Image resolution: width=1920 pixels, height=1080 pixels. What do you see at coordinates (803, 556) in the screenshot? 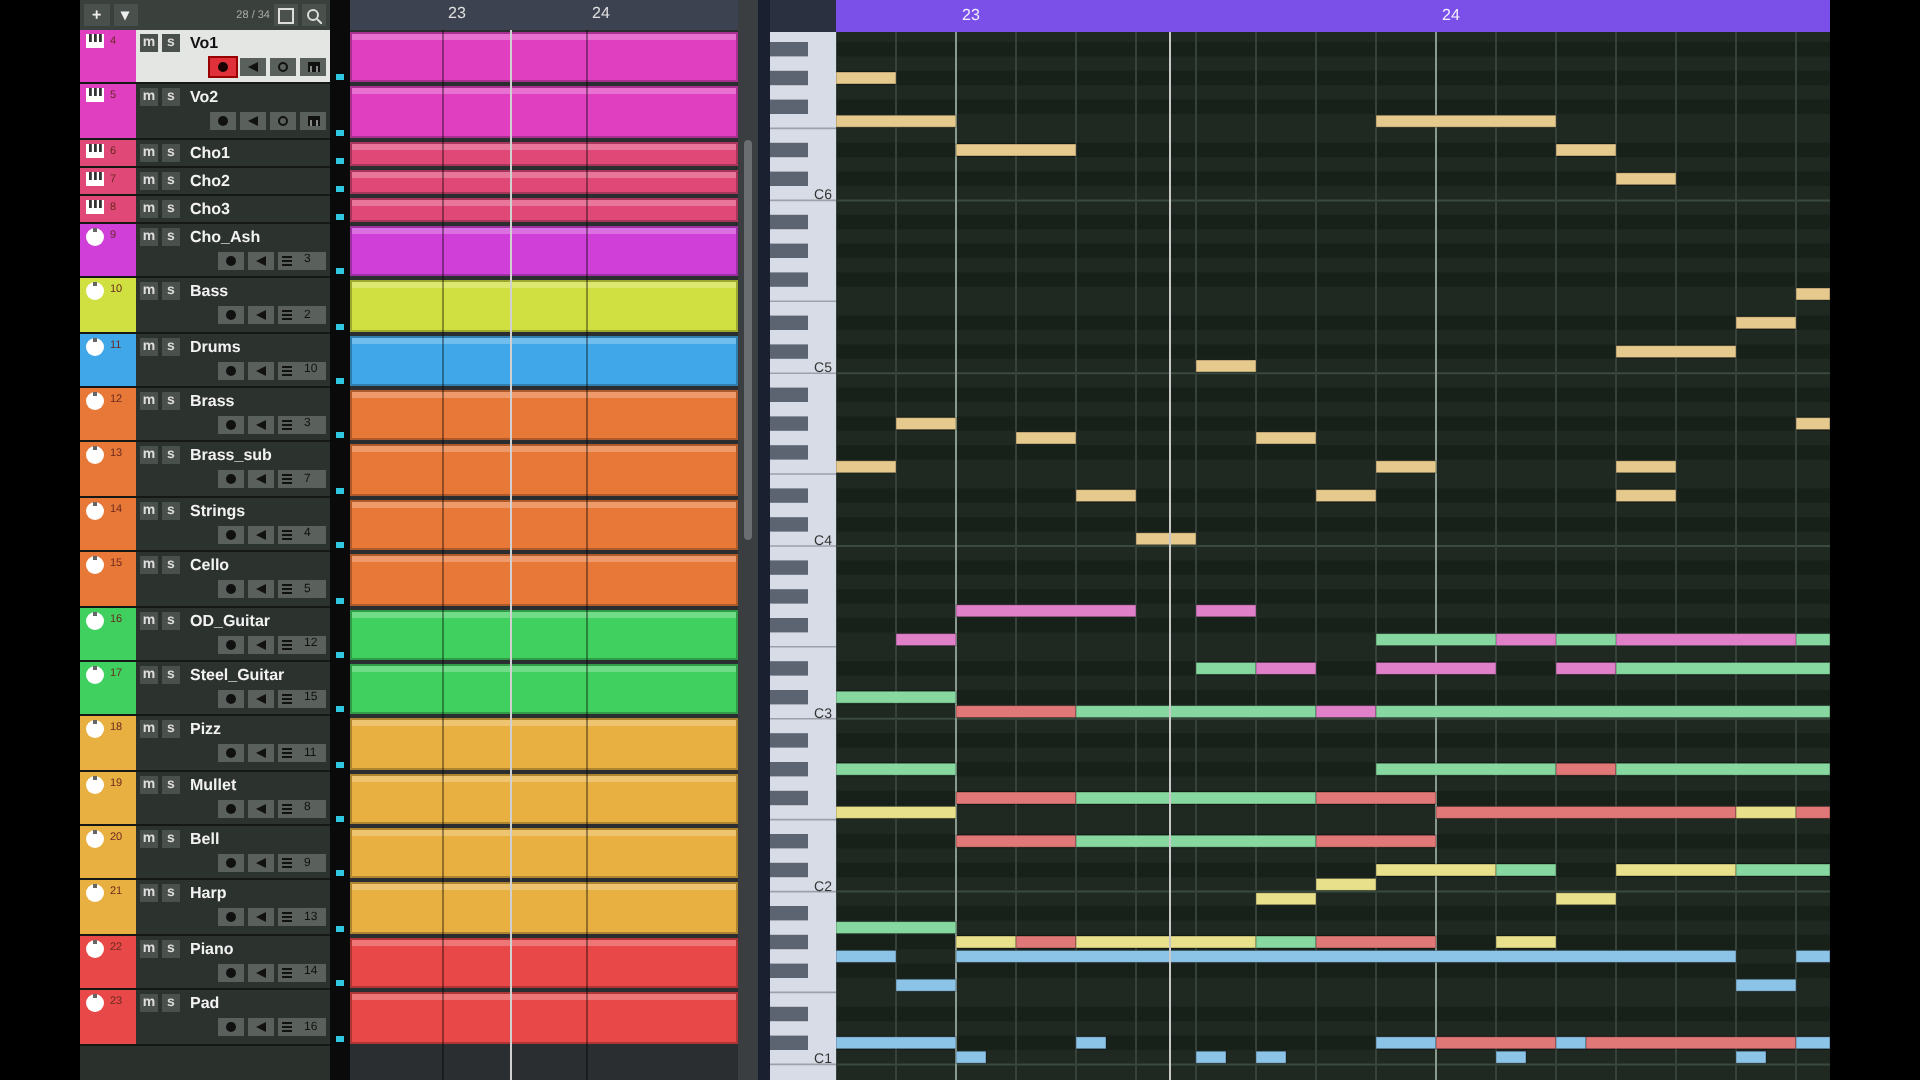
I see `piano-keyboard-drawing` at bounding box center [803, 556].